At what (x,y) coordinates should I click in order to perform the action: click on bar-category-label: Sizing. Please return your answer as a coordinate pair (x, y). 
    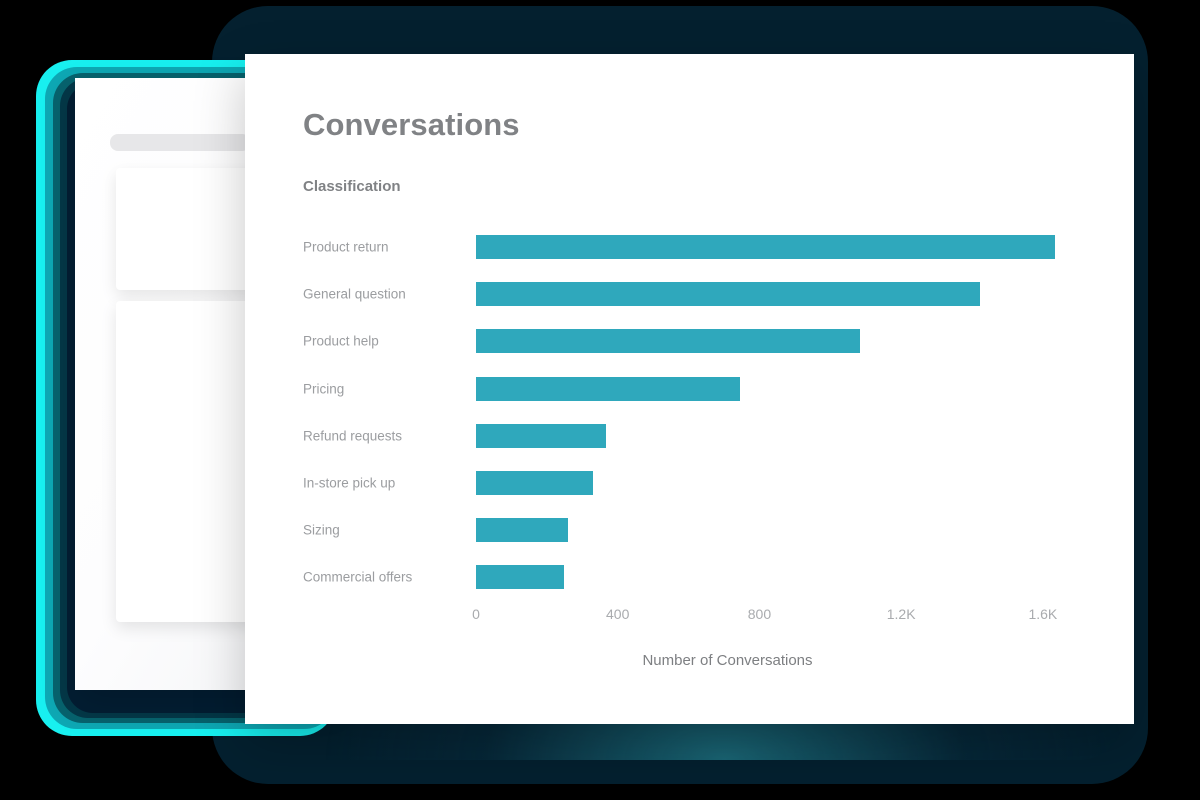
    Looking at the image, I should click on (321, 530).